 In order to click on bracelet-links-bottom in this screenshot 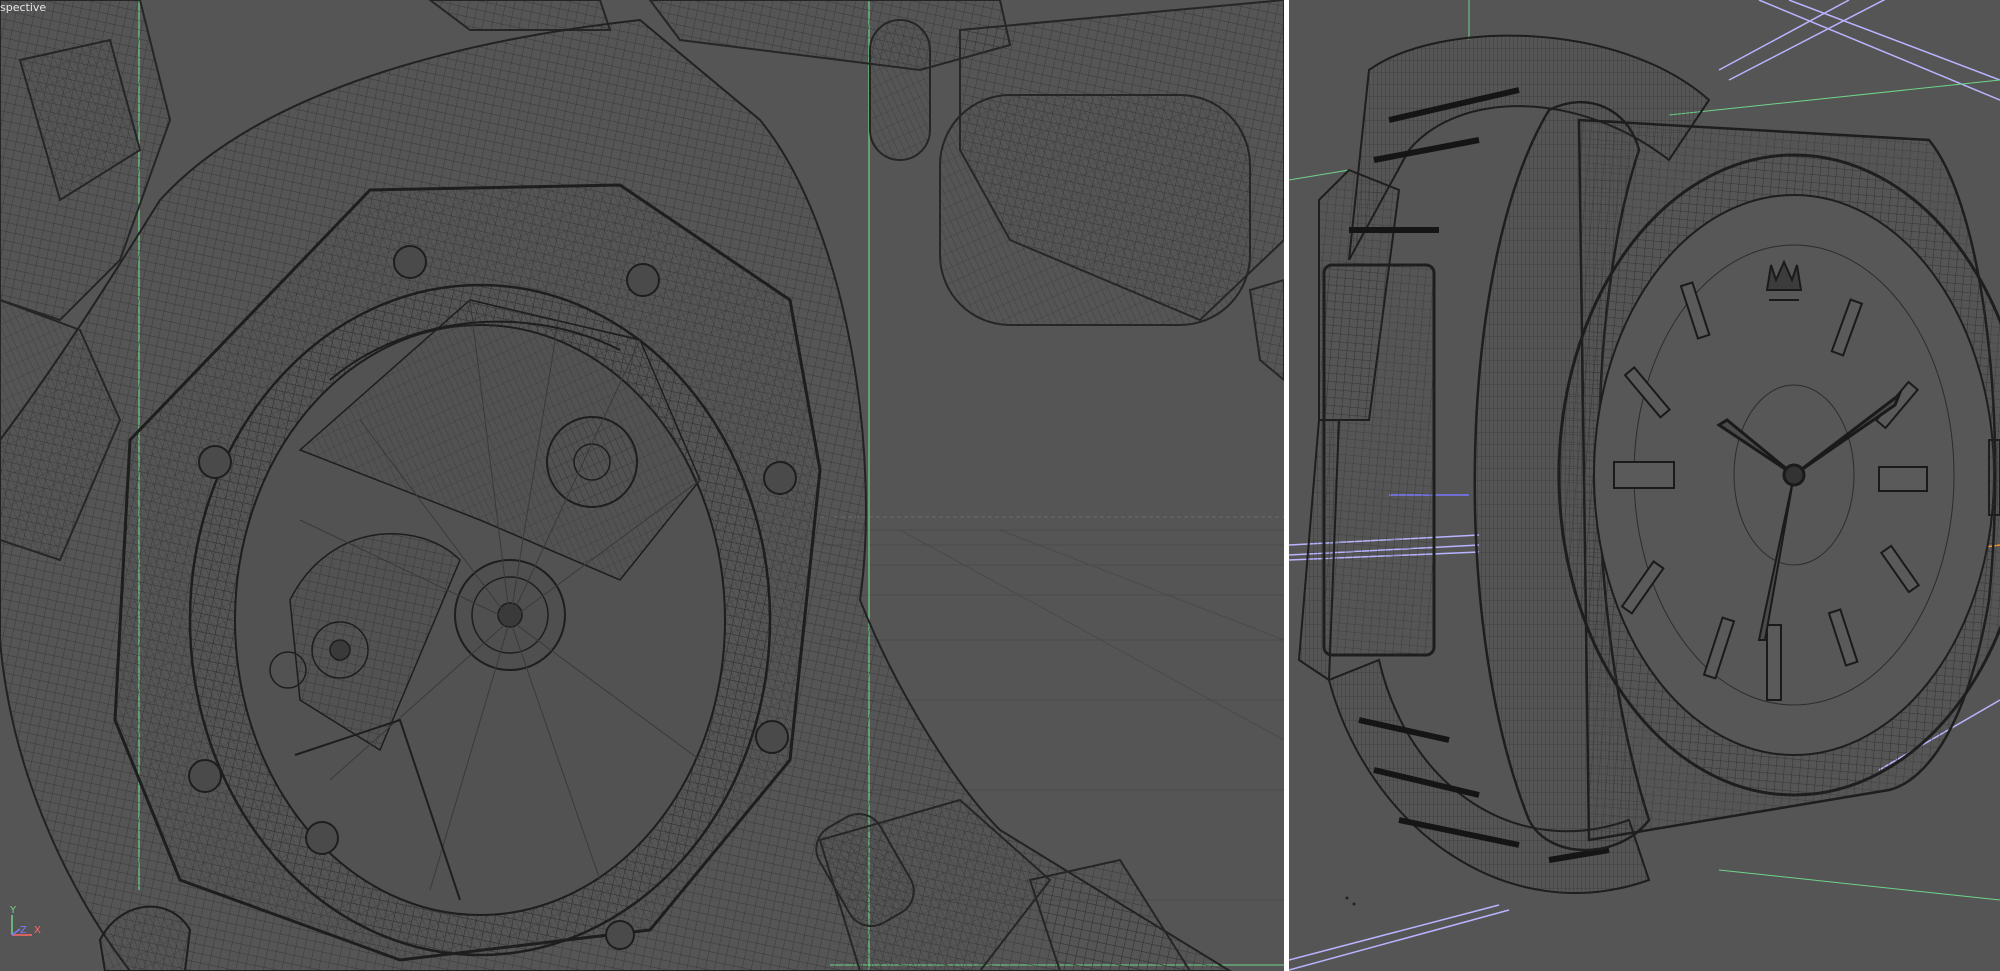, I will do `click(1003, 884)`.